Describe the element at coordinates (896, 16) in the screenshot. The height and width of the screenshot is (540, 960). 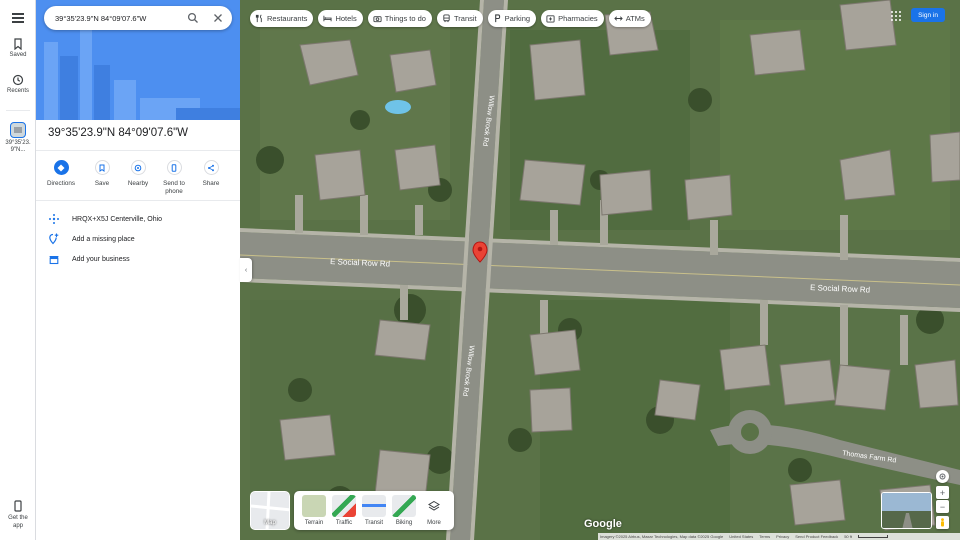
I see `apps-grid-icon` at that location.